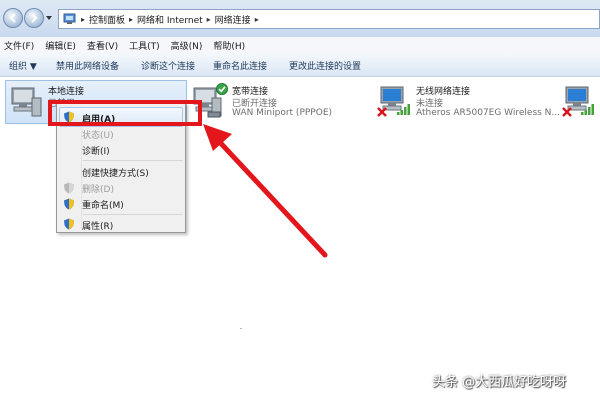 Image resolution: width=600 pixels, height=400 pixels. I want to click on watermark: 头条 @大西瓜好吃呀呀, so click(499, 382).